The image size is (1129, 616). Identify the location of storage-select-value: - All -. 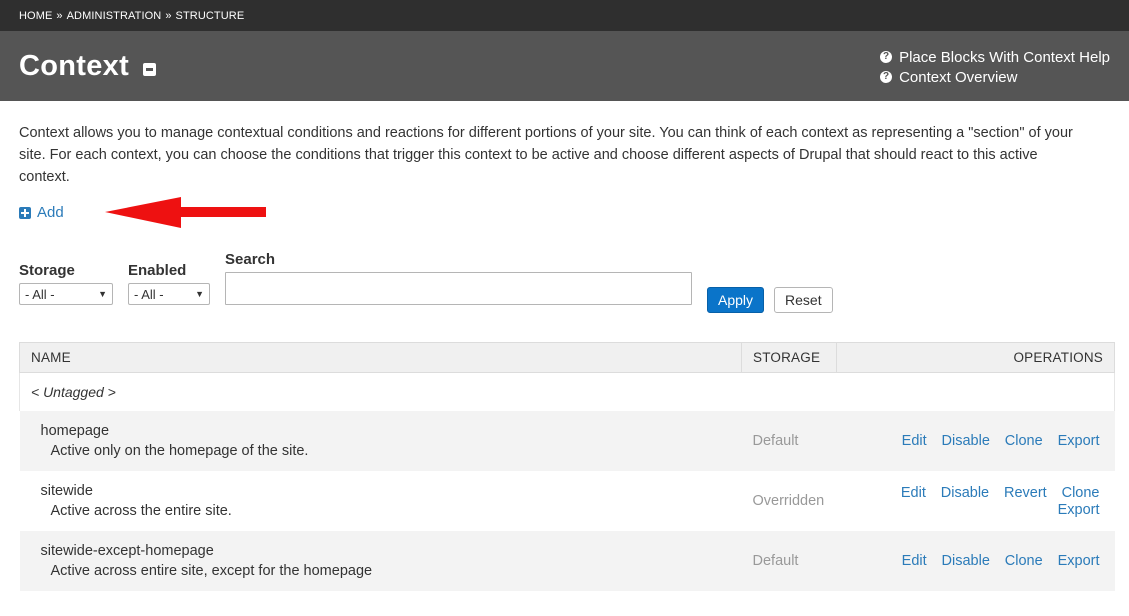
(40, 294).